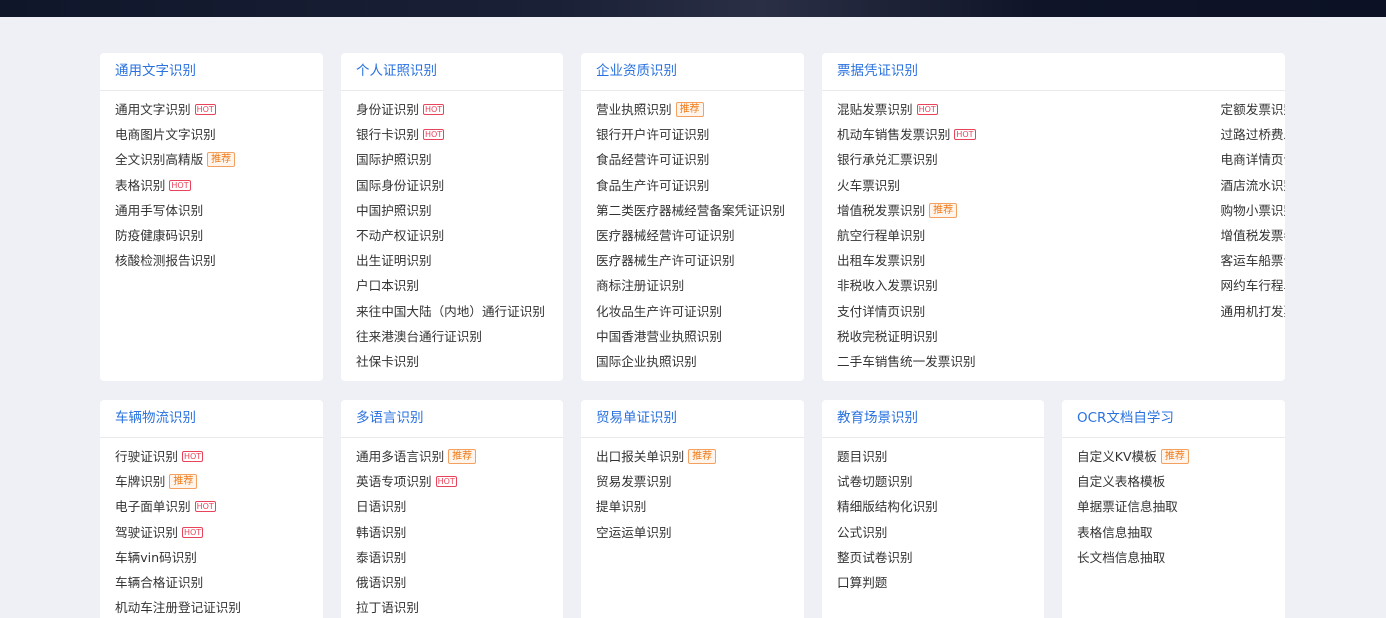 The width and height of the screenshot is (1386, 618). Describe the element at coordinates (443, 161) in the screenshot. I see `service-link: 国际护照识别` at that location.